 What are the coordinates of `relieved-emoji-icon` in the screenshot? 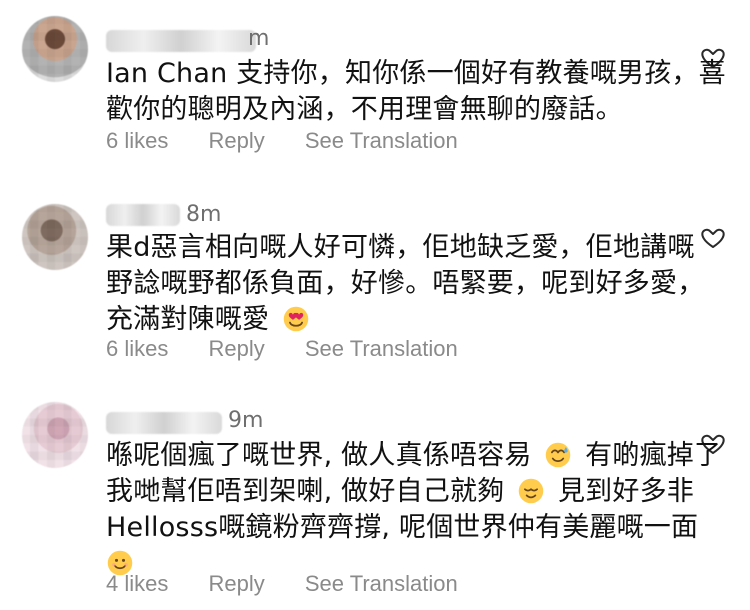 It's located at (531, 491).